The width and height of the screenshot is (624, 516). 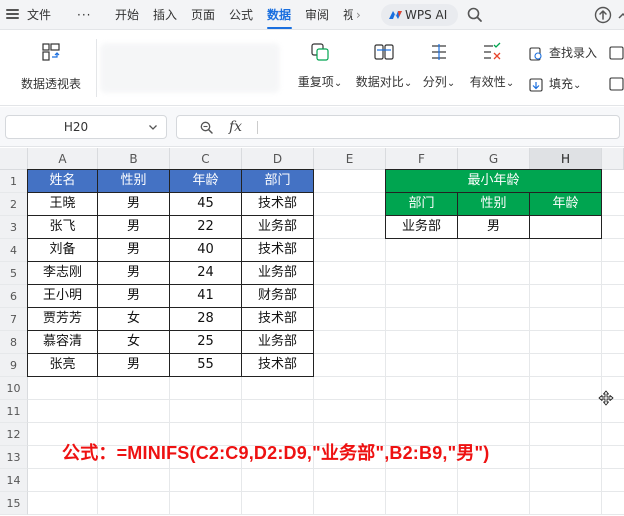 What do you see at coordinates (554, 86) in the screenshot?
I see `fill-button: 填充⌄` at bounding box center [554, 86].